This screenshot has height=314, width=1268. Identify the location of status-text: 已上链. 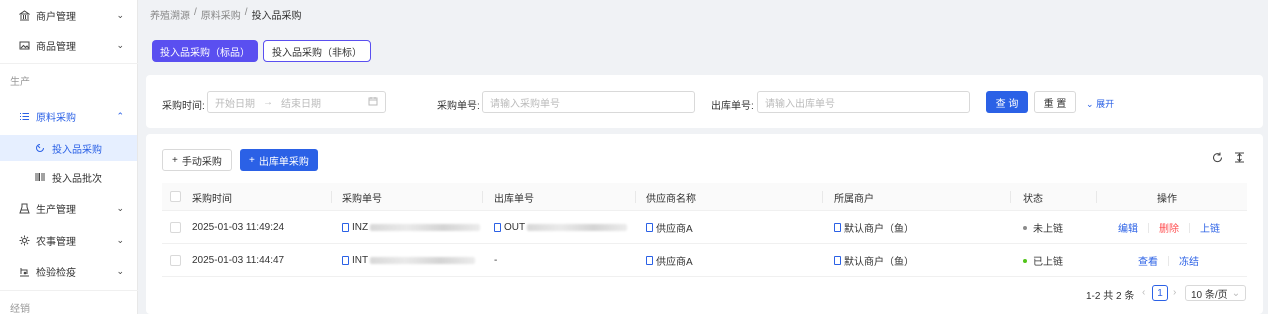
(1048, 262).